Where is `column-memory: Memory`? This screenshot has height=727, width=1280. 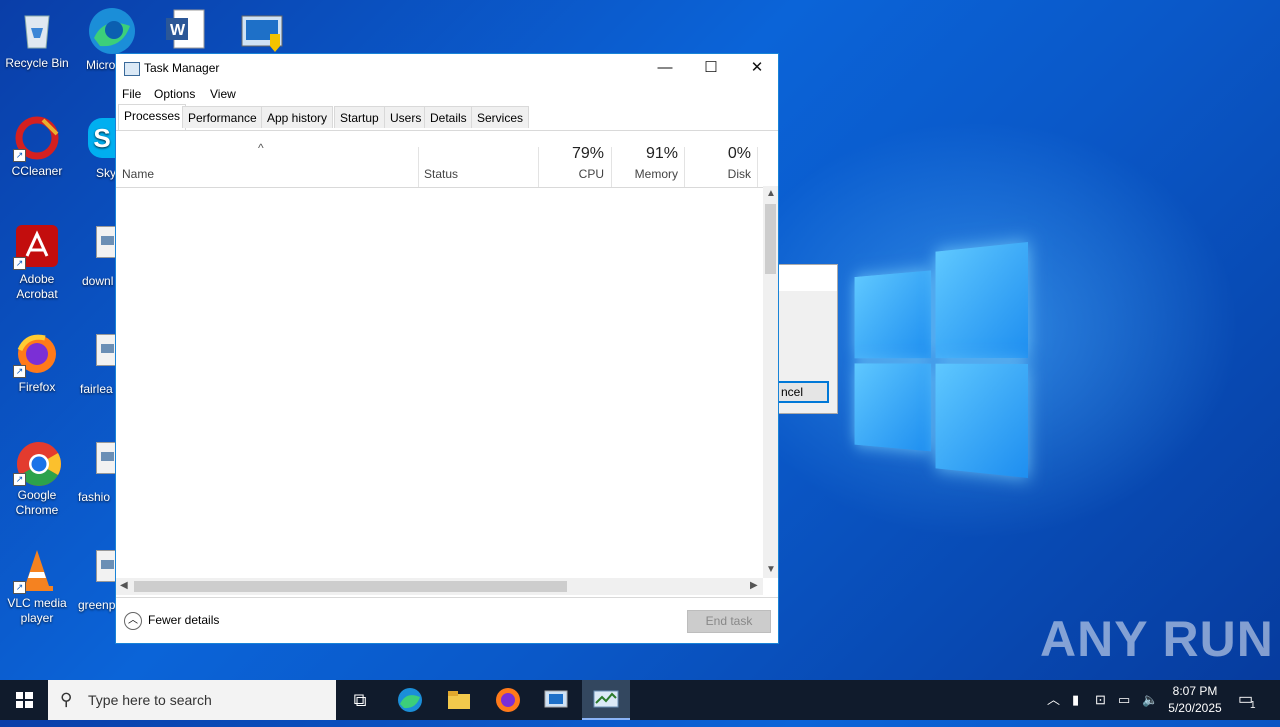
column-memory: Memory is located at coordinates (646, 174).